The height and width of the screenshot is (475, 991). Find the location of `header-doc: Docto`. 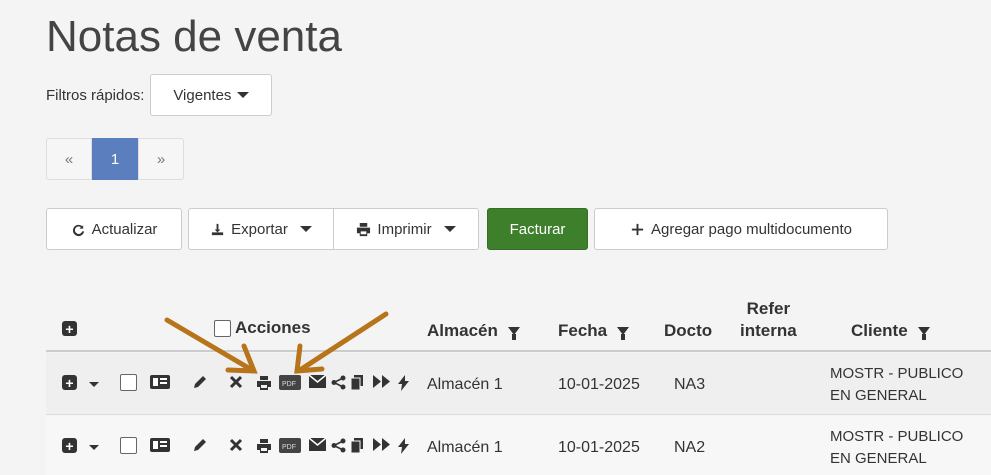

header-doc: Docto is located at coordinates (688, 331).